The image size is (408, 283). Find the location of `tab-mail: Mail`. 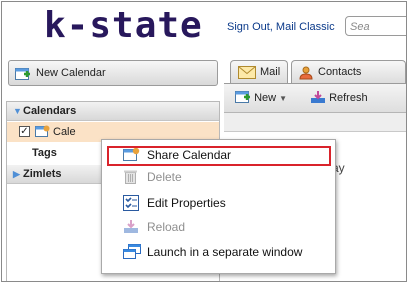

tab-mail: Mail is located at coordinates (259, 72).